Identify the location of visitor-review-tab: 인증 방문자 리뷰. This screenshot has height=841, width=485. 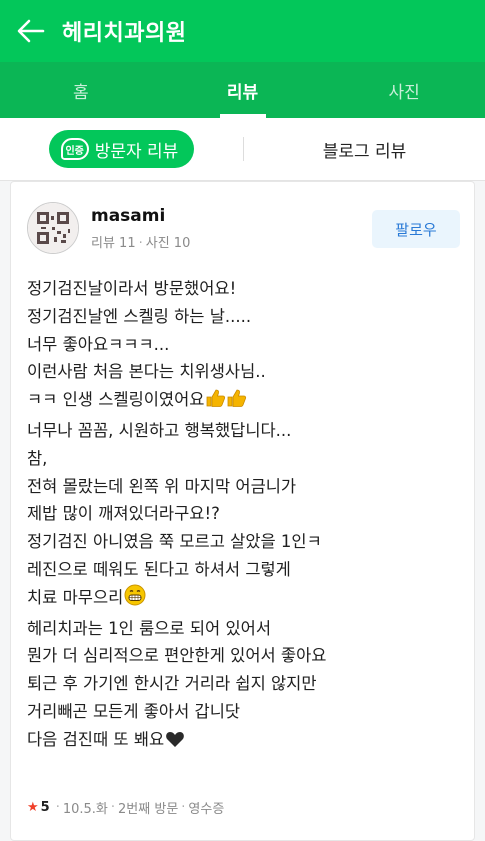
(121, 149).